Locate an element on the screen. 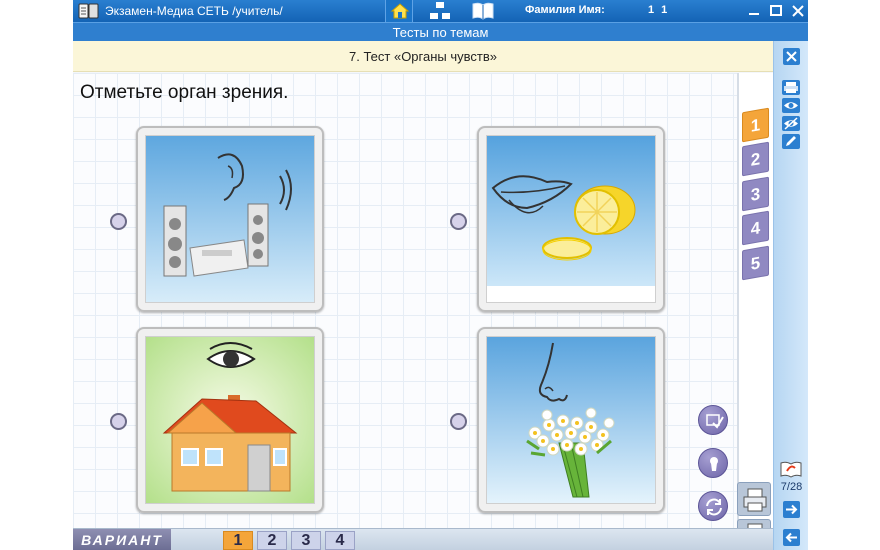 The width and height of the screenshot is (880, 550). refresh-button is located at coordinates (713, 506).